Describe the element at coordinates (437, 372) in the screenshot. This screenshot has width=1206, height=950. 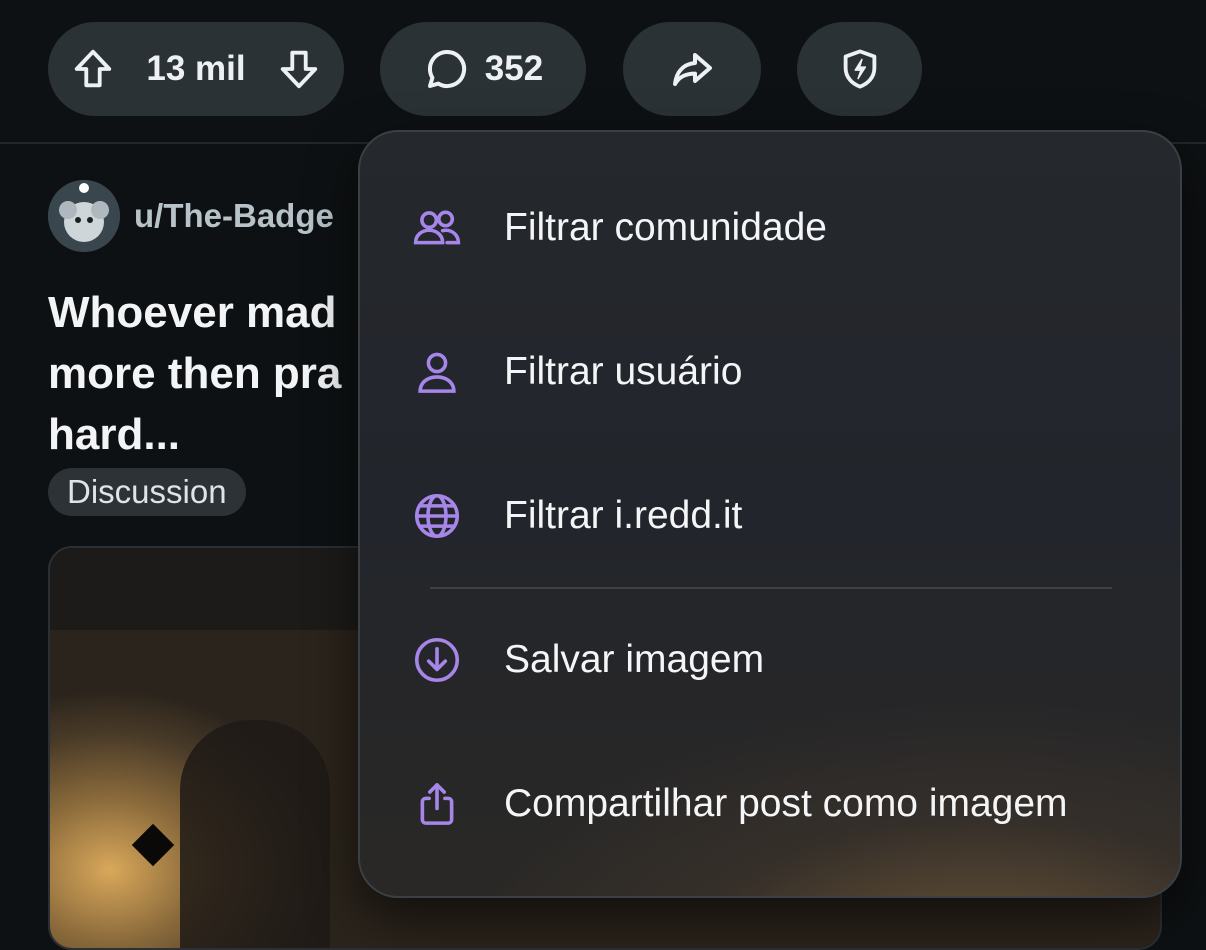
I see `user-icon` at that location.